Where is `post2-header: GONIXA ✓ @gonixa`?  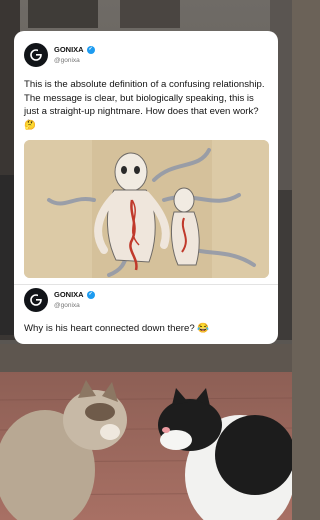
post2-header: GONIXA ✓ @gonixa is located at coordinates (59, 300).